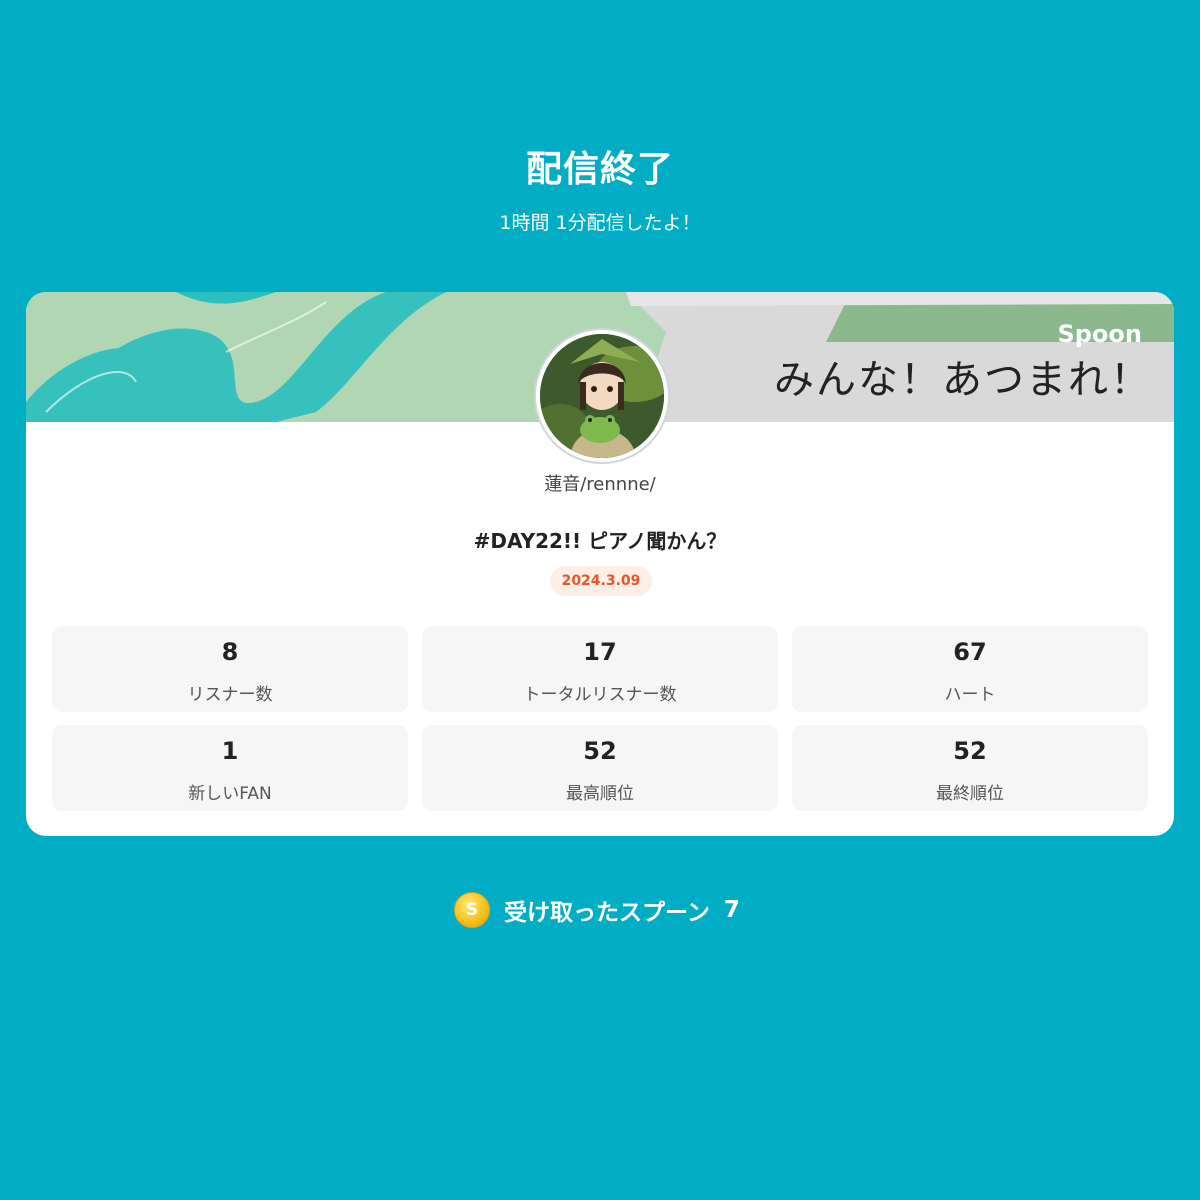  Describe the element at coordinates (599, 169) in the screenshot. I see `page-title: 配信終了` at that location.